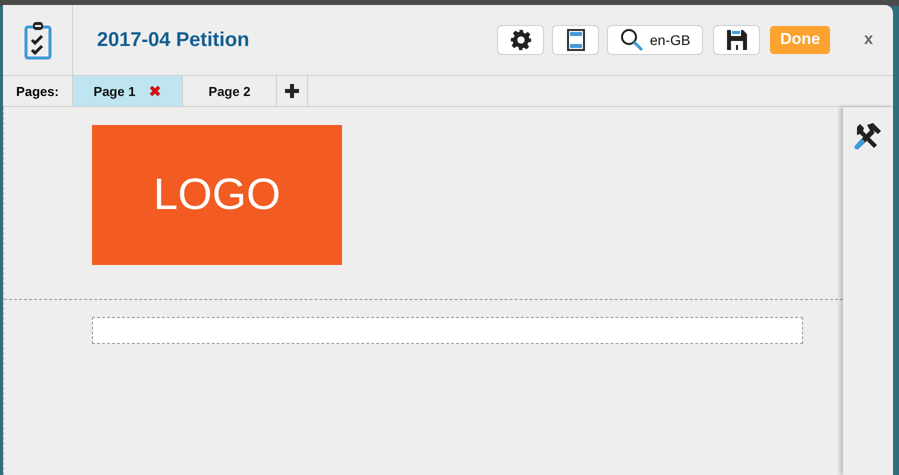 The height and width of the screenshot is (475, 899). I want to click on page-tab: Page 2, so click(230, 91).